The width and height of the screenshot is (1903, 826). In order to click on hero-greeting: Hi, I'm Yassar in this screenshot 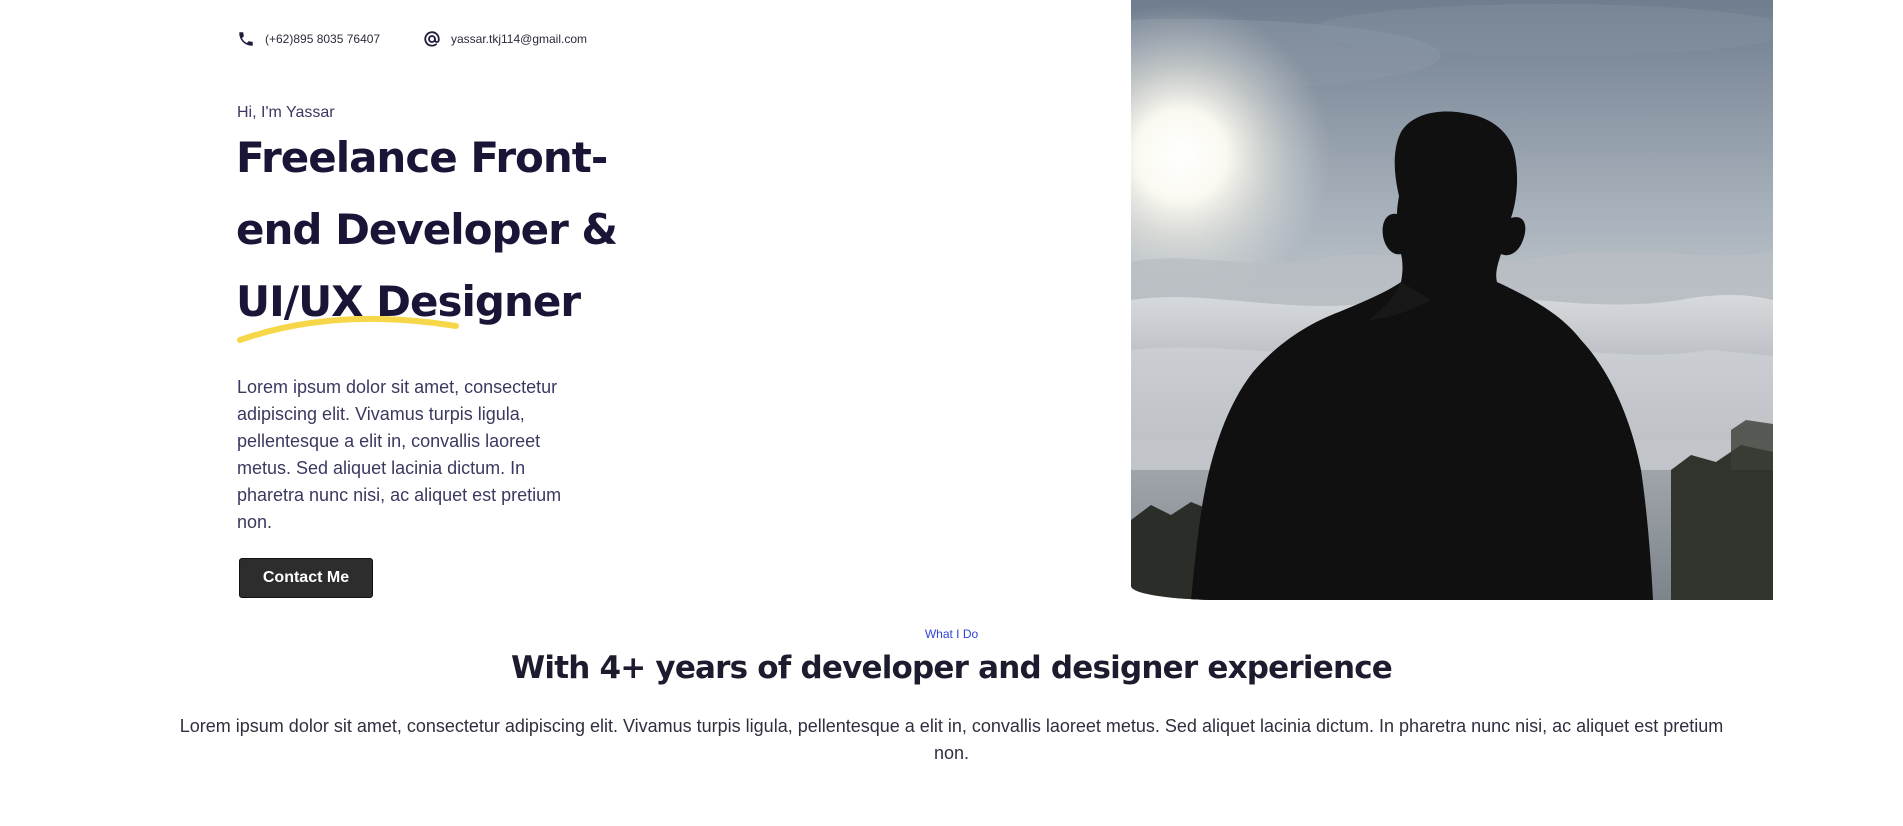, I will do `click(286, 112)`.